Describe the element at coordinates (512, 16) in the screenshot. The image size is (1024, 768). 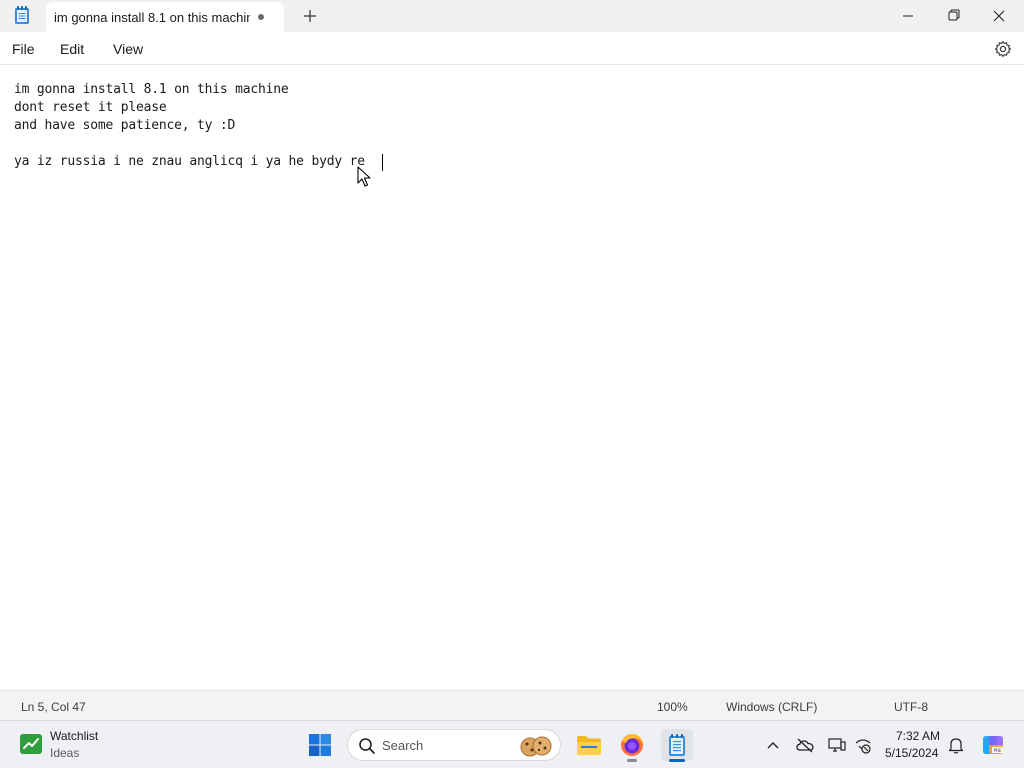
I see `title-bar: im gonna install 8.1 on this machin` at that location.